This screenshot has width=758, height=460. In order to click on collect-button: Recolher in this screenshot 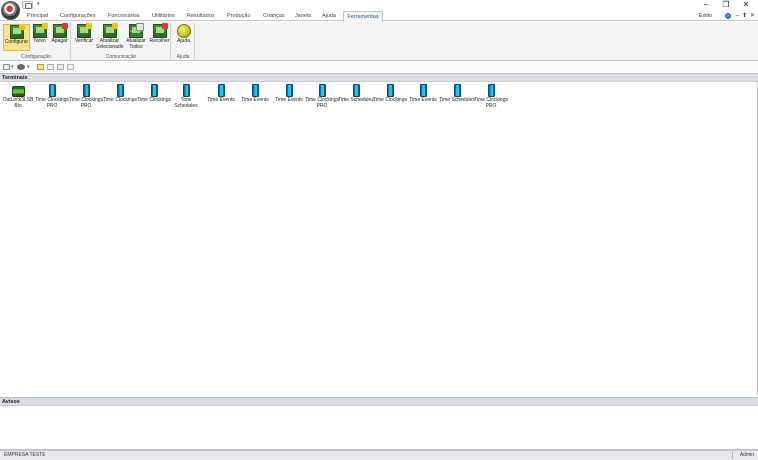, I will do `click(159, 37)`.